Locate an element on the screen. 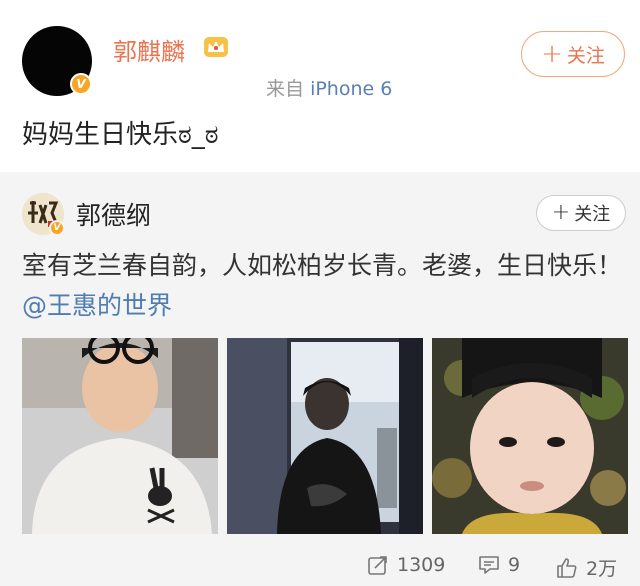  photo-woman-window-image is located at coordinates (325, 436).